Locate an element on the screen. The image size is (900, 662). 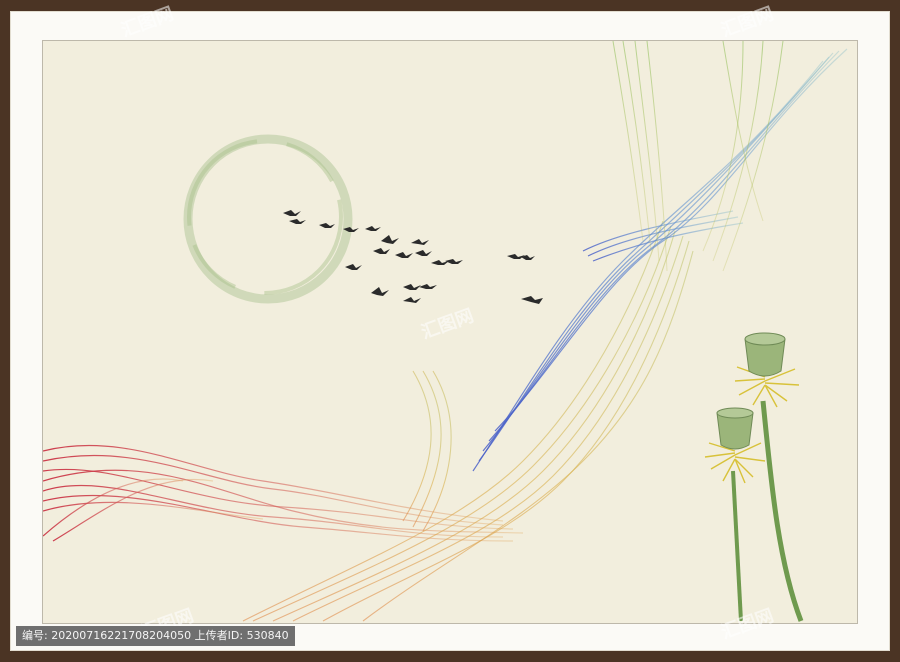
lotus-seed-pods is located at coordinates (754, 477).